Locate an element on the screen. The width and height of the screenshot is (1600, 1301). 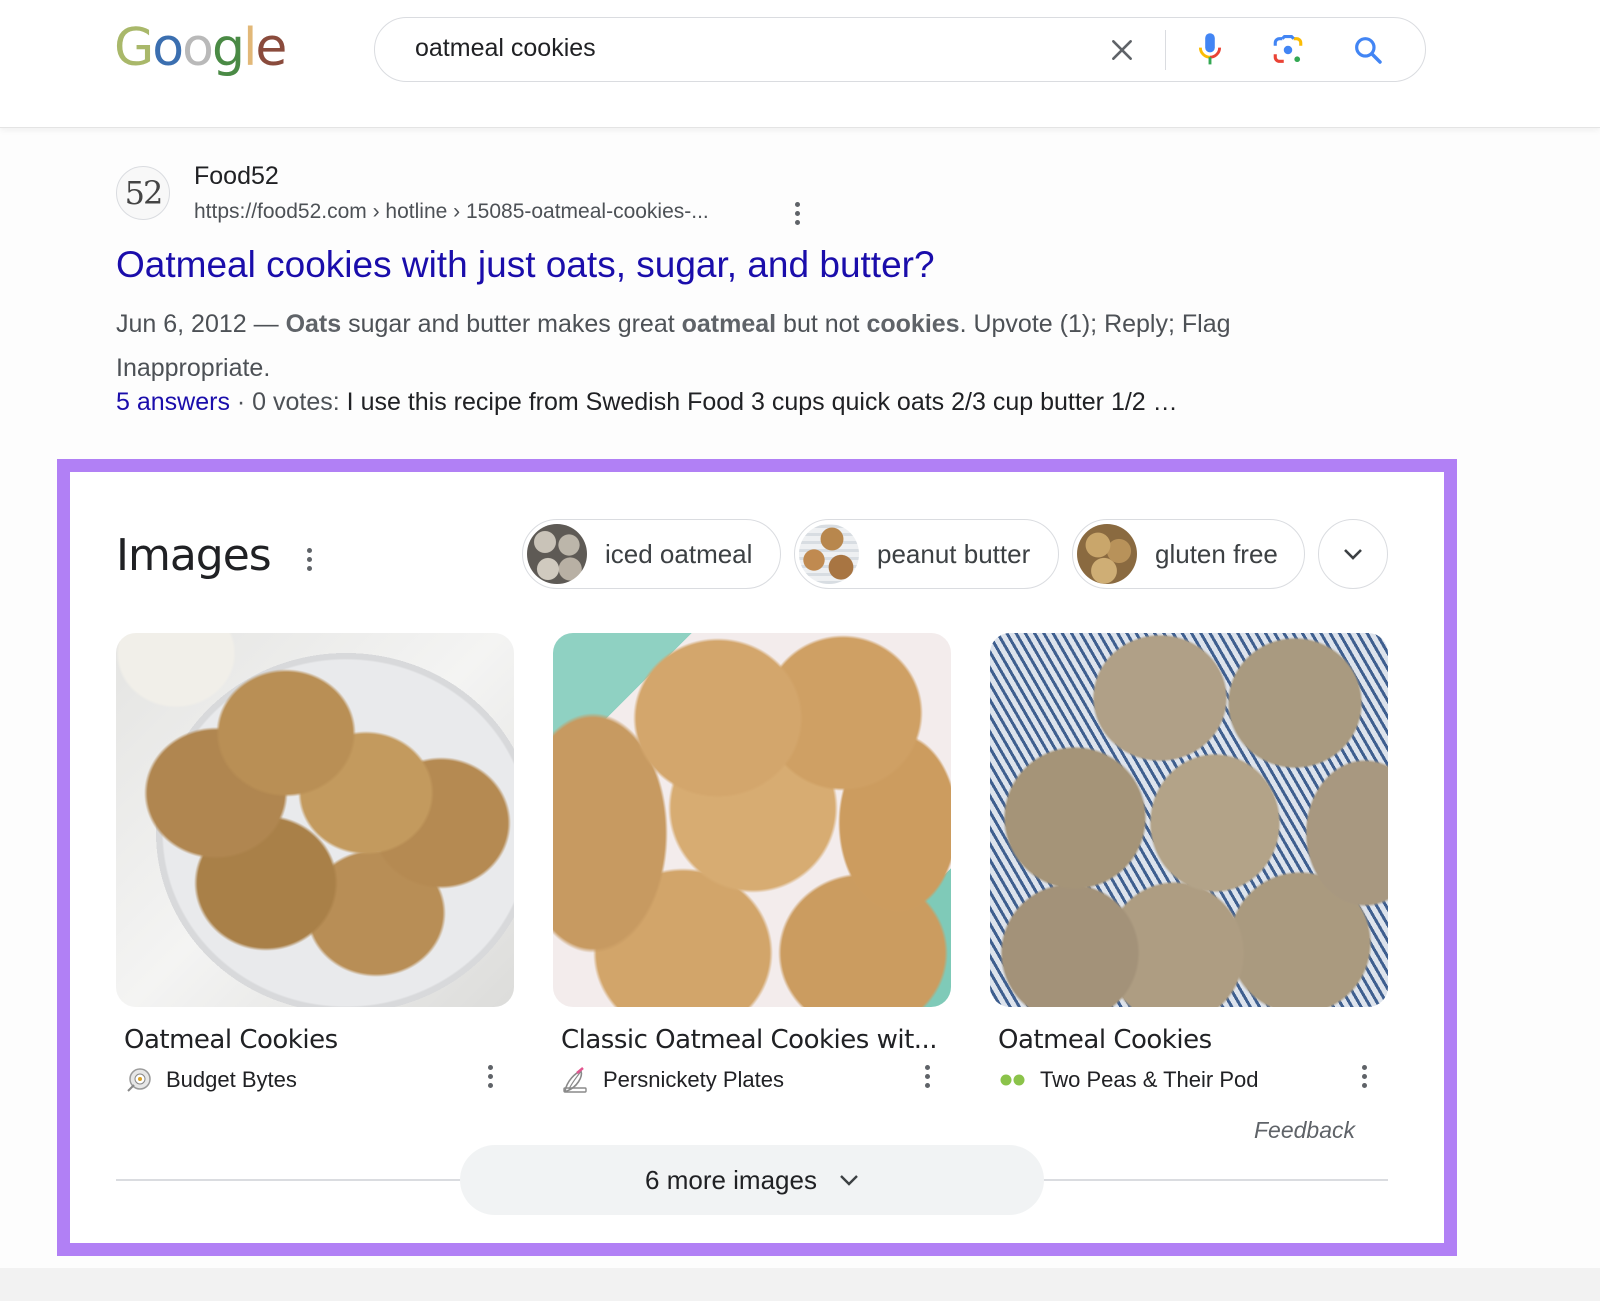
close-icon is located at coordinates (1122, 50).